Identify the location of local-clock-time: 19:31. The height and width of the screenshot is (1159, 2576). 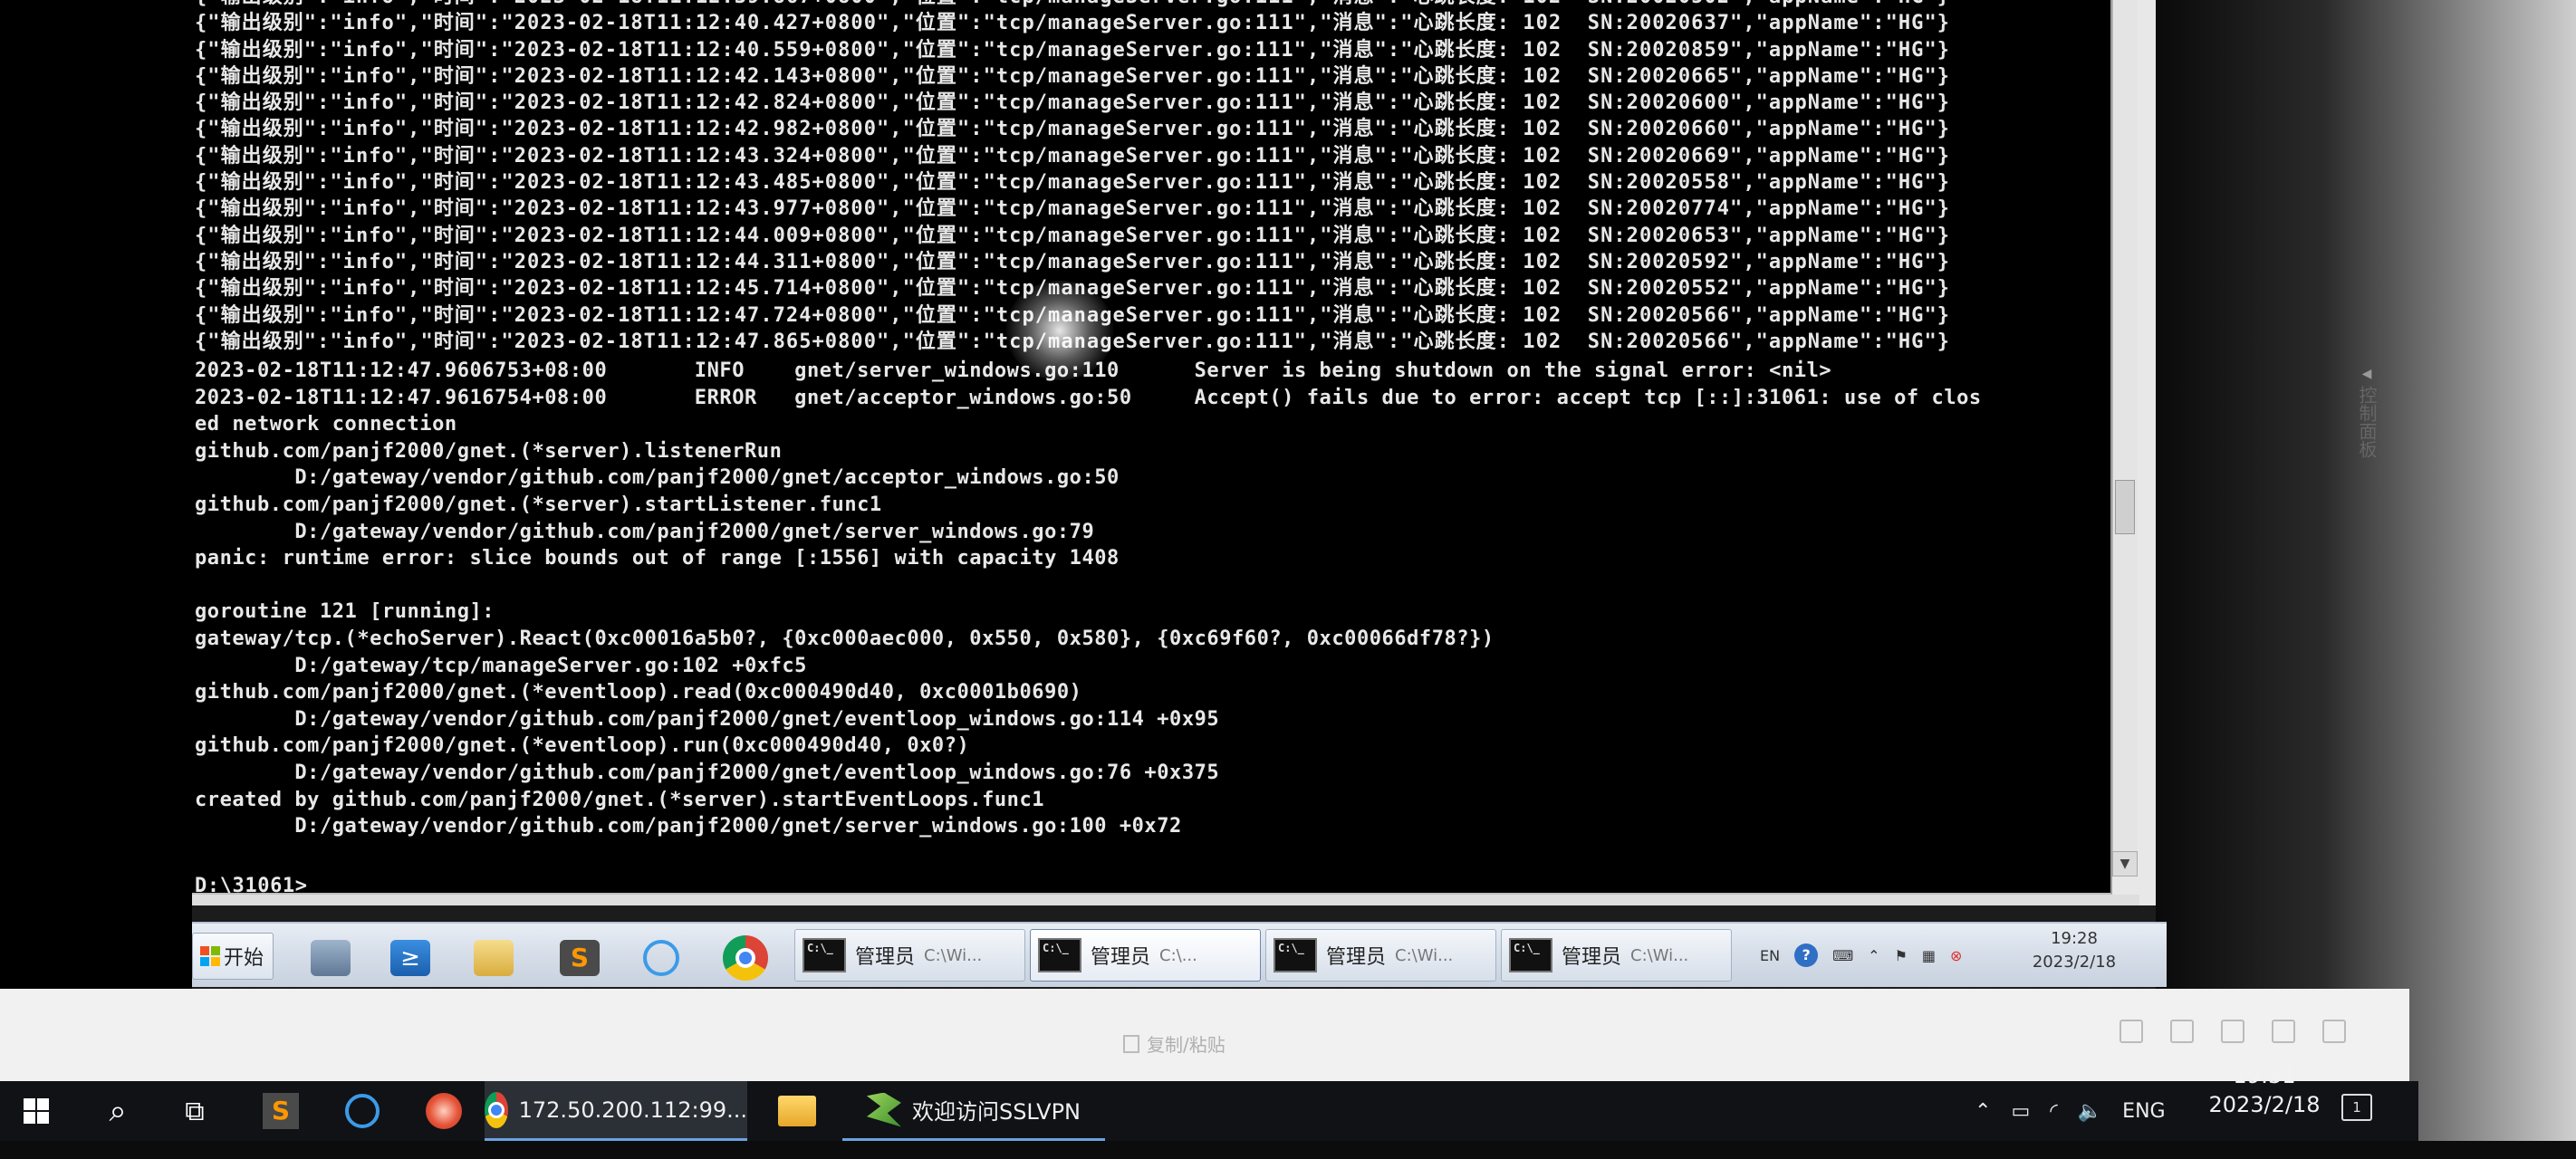
(2264, 1075).